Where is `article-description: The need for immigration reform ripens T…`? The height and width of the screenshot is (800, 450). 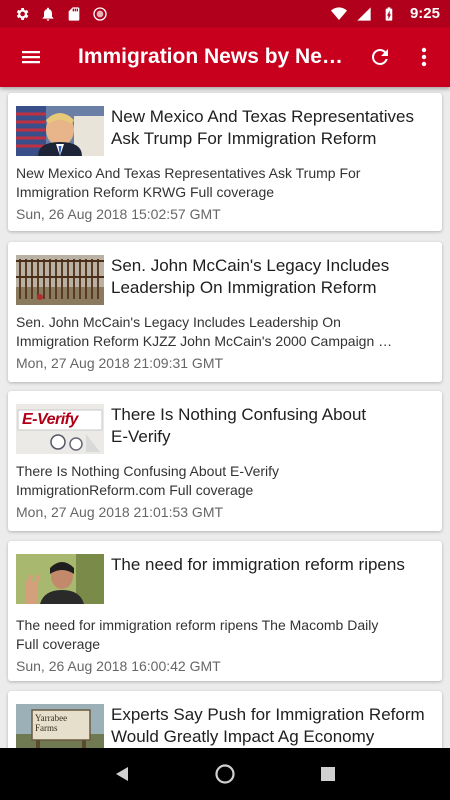
article-description: The need for immigration reform ripens T… is located at coordinates (197, 634).